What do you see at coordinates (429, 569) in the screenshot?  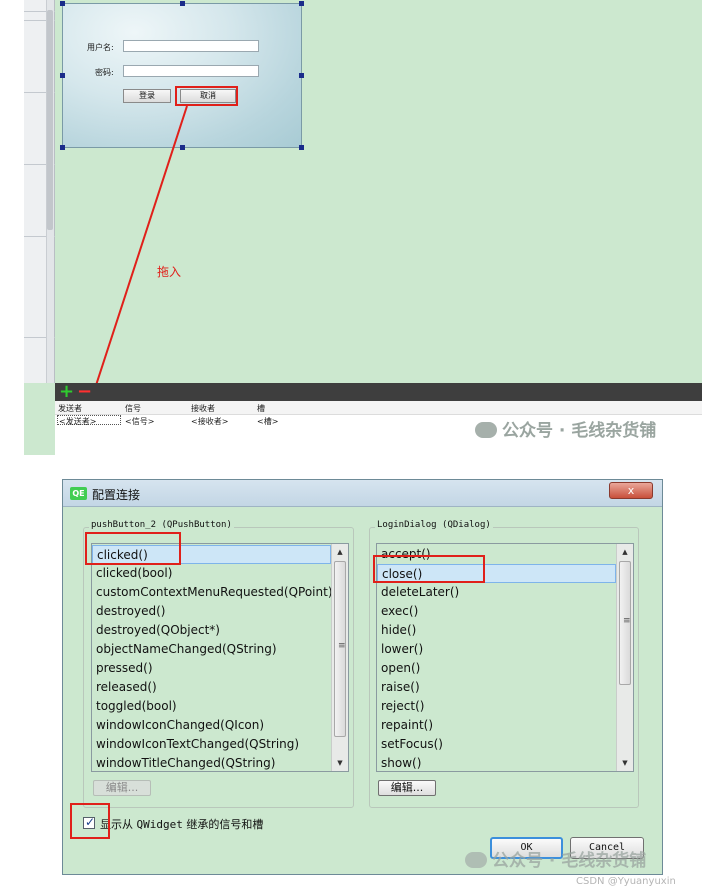 I see `highlight-close-slot` at bounding box center [429, 569].